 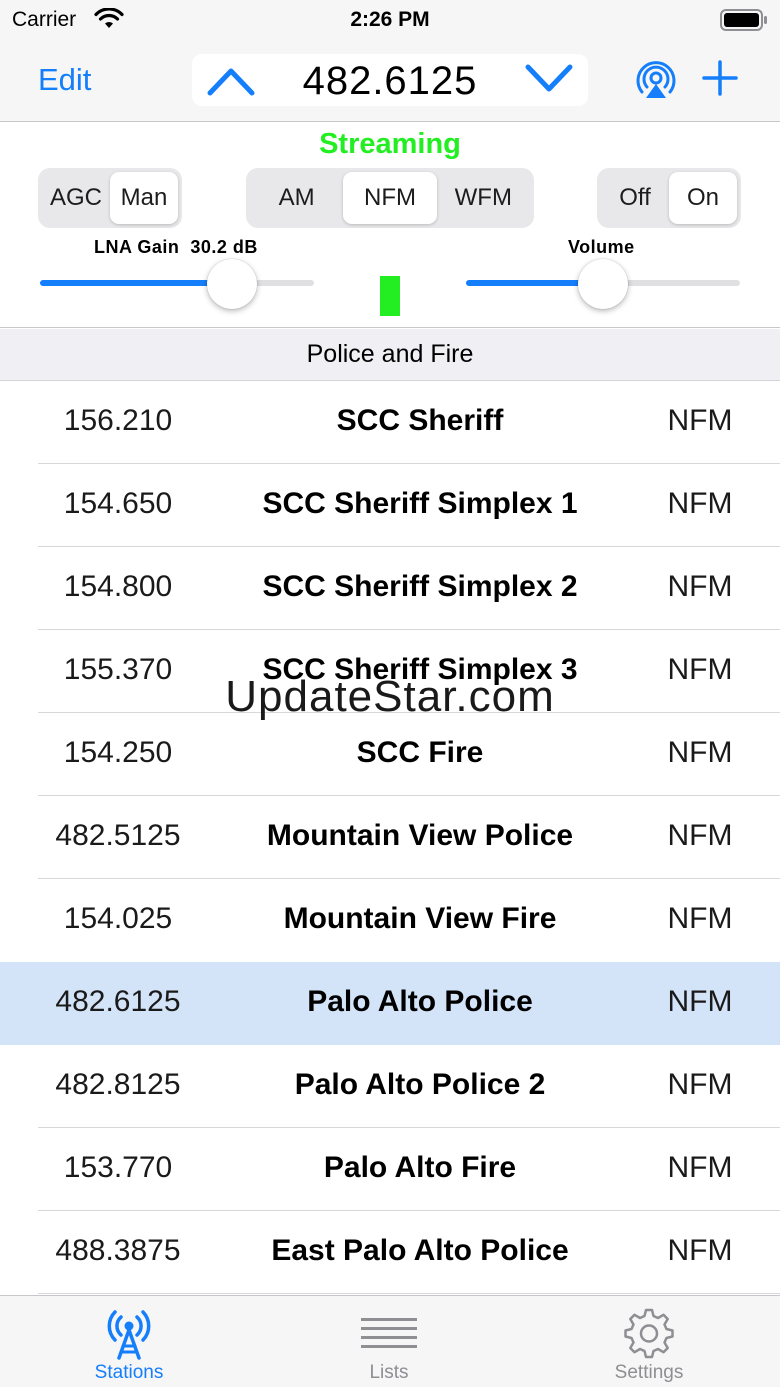 I want to click on station-frequency: 154.250, so click(x=118, y=752).